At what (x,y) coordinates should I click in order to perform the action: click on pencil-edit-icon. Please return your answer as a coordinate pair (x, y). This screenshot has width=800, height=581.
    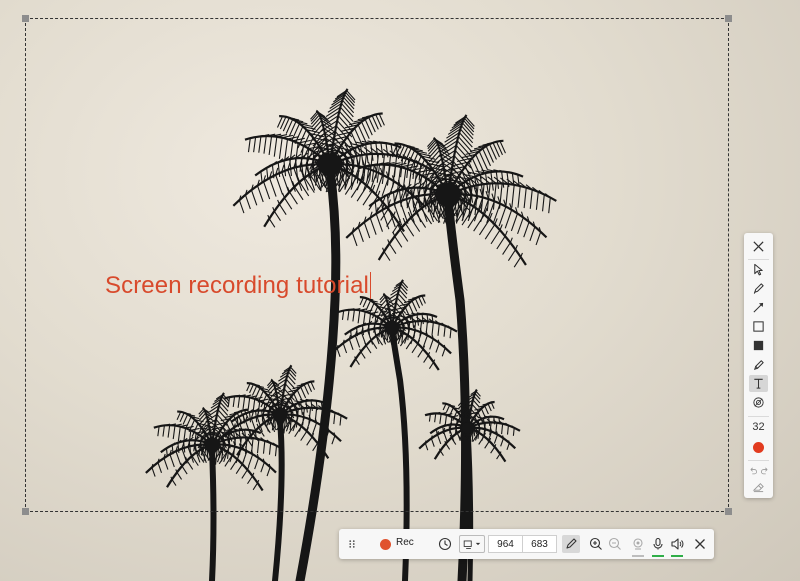
    Looking at the image, I should click on (571, 543).